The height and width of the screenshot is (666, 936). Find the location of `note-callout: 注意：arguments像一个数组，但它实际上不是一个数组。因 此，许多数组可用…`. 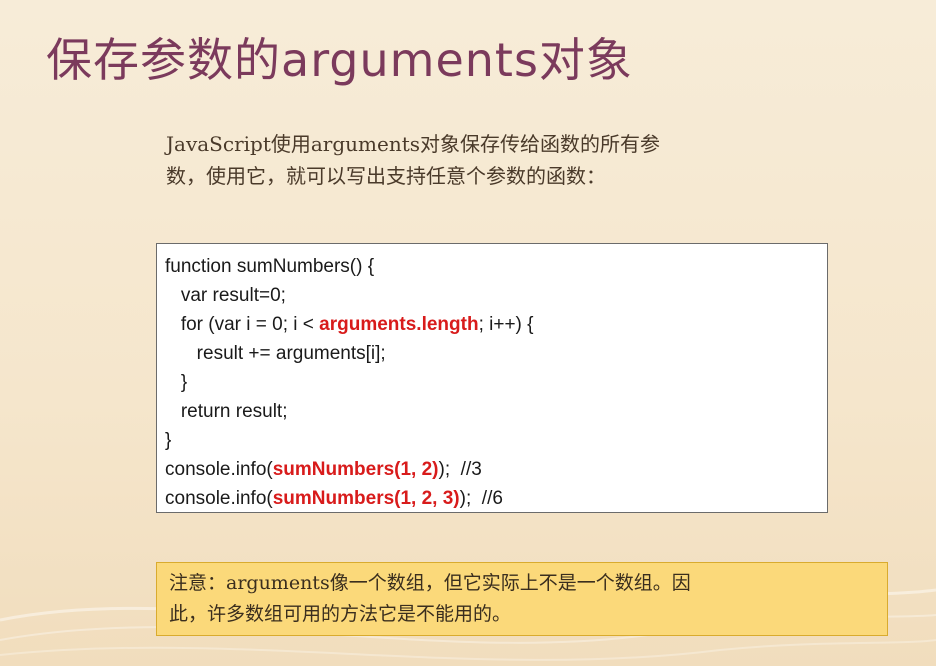

note-callout: 注意：arguments像一个数组，但它实际上不是一个数组。因 此，许多数组可用… is located at coordinates (522, 599).